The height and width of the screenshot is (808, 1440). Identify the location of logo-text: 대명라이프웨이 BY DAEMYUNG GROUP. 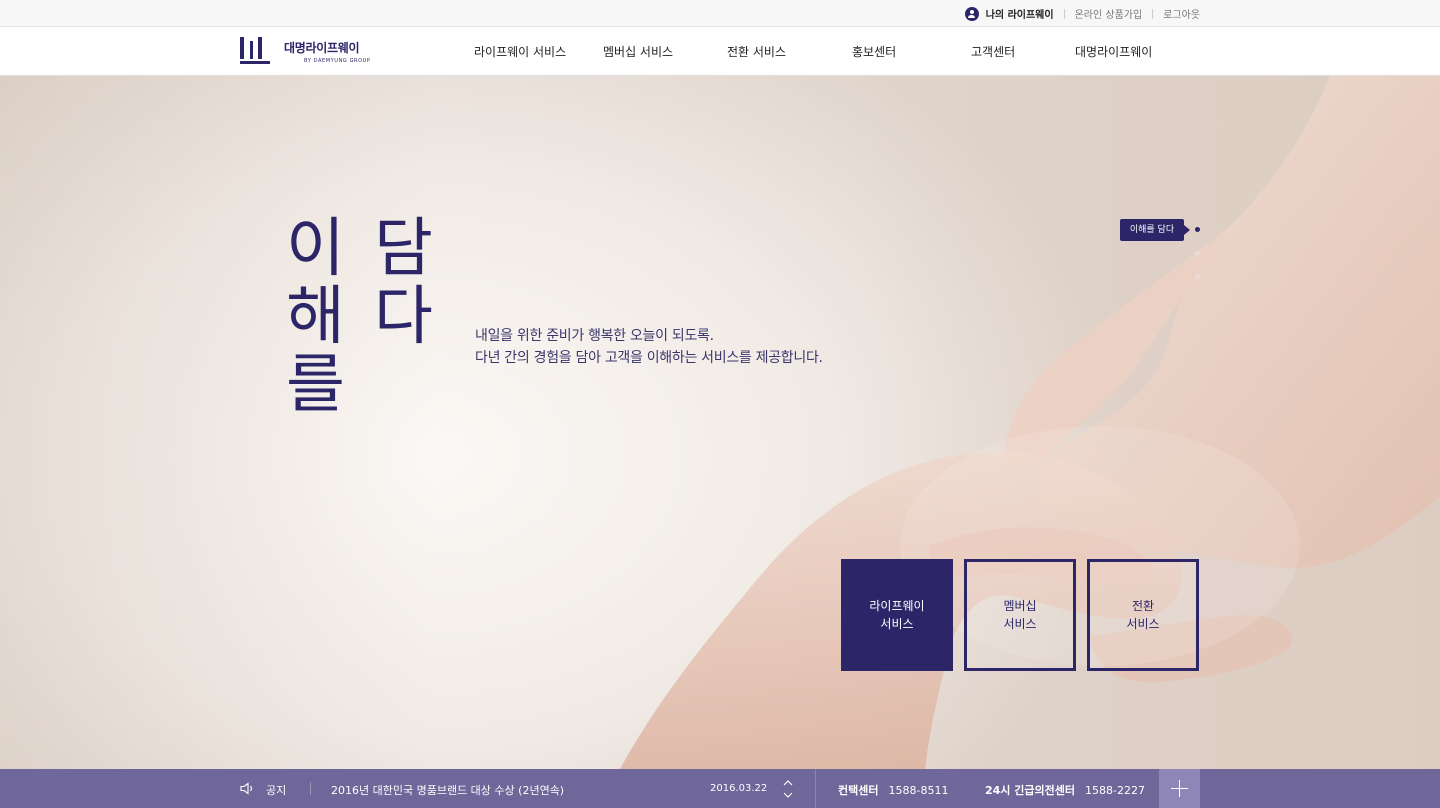
(327, 51).